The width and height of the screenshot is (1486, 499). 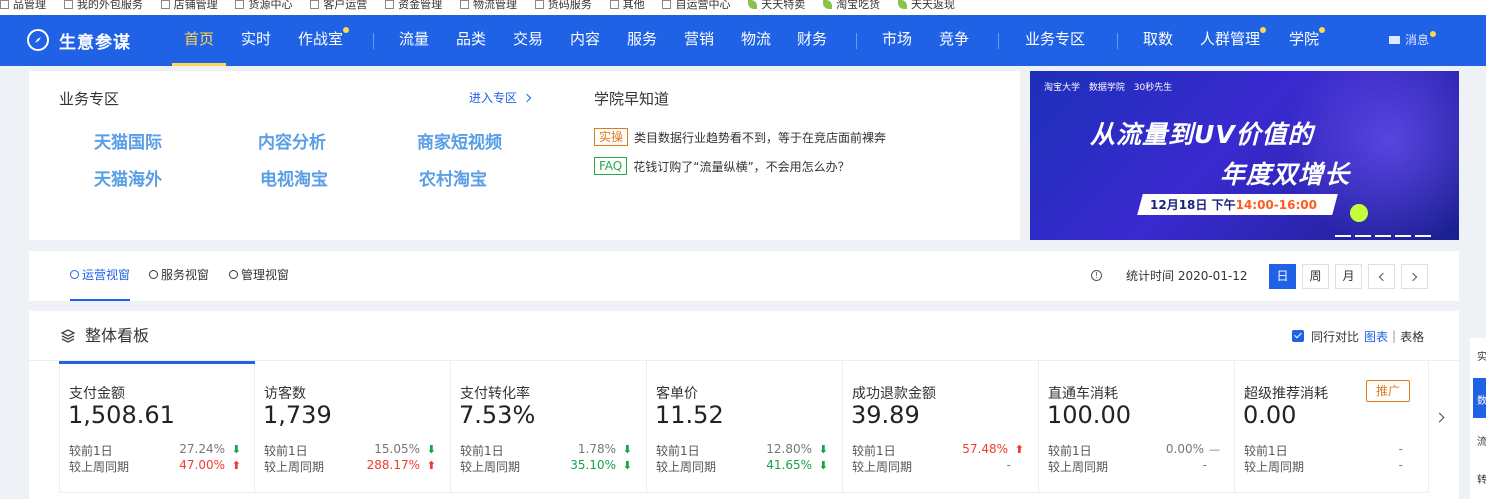 I want to click on side-toolbar: 实 数 流 转, so click(x=1478, y=418).